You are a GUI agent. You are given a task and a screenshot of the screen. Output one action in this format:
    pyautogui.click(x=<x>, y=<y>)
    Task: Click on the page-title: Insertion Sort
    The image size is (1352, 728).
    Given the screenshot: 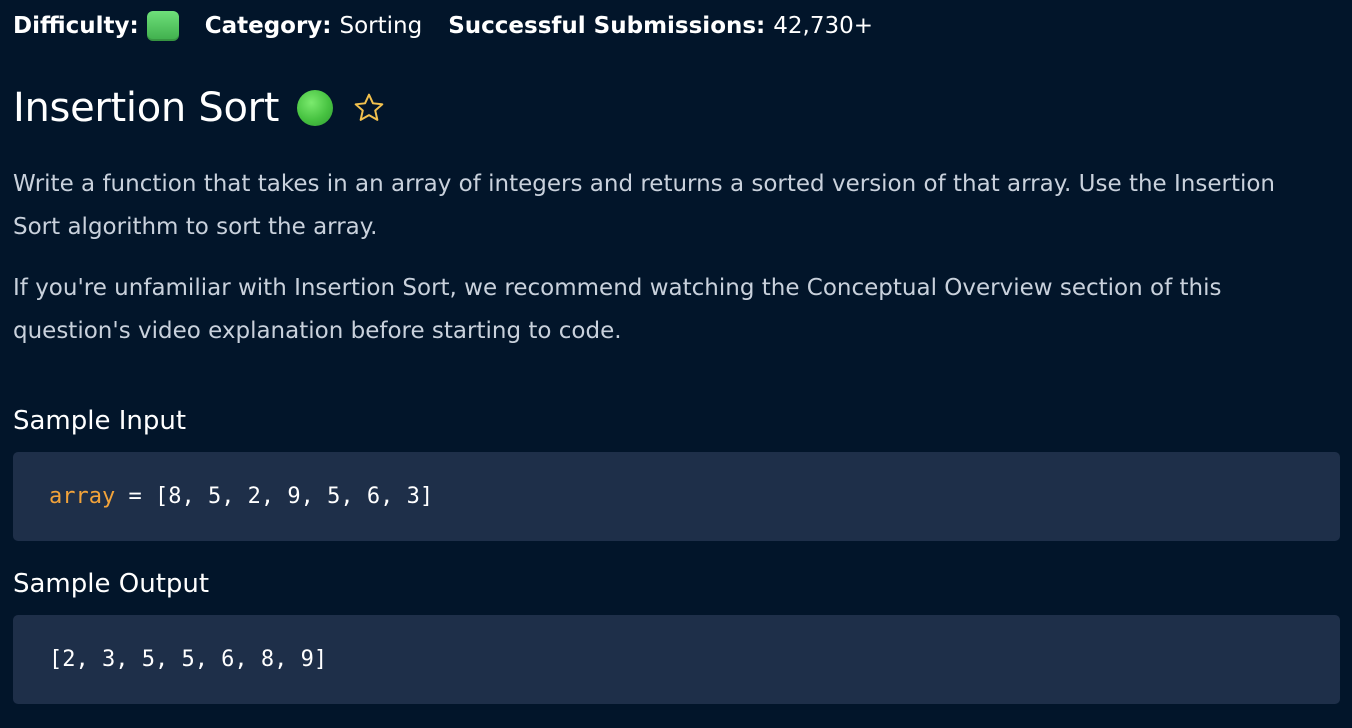 What is the action you would take?
    pyautogui.click(x=146, y=108)
    